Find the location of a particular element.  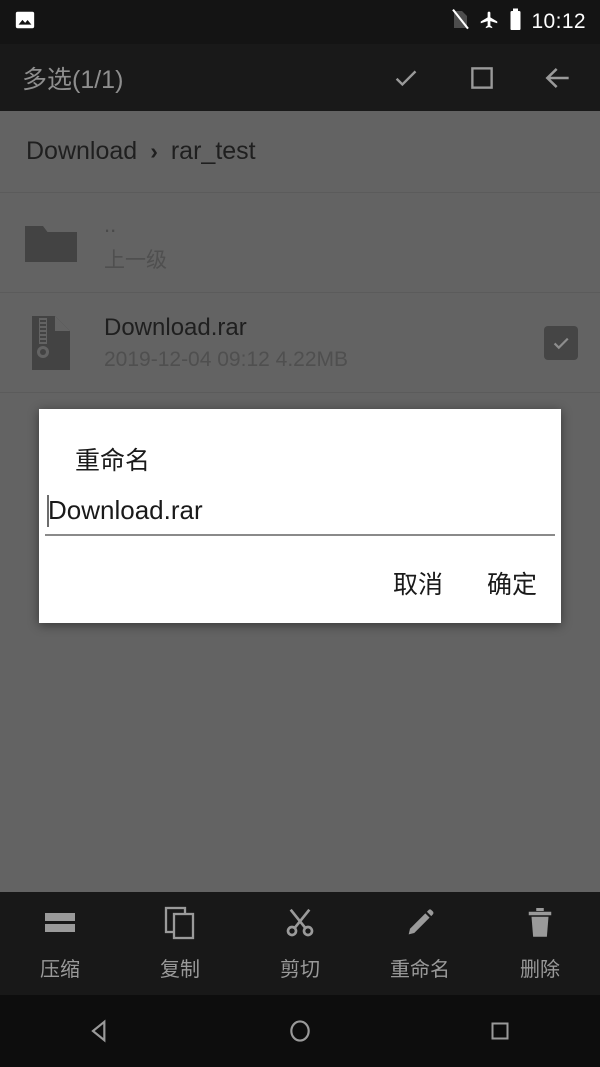

text-cursor is located at coordinates (48, 511).